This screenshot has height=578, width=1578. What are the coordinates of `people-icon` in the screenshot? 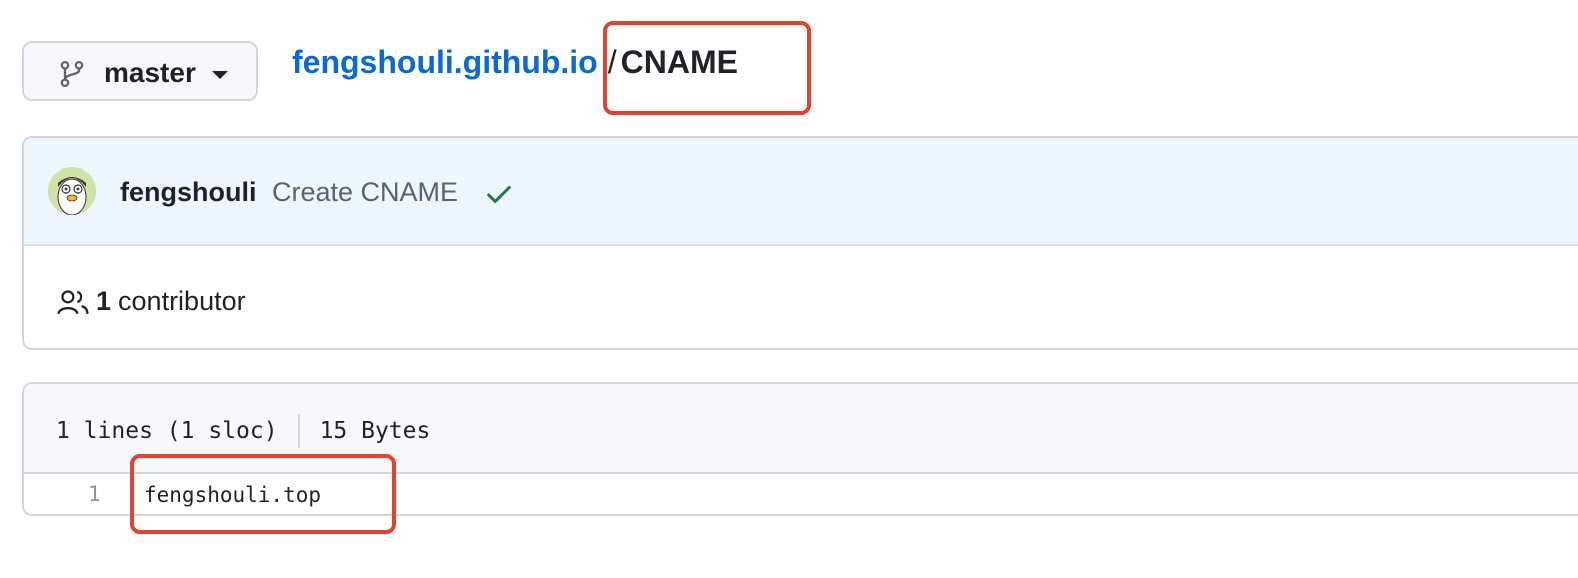 It's located at (73, 301).